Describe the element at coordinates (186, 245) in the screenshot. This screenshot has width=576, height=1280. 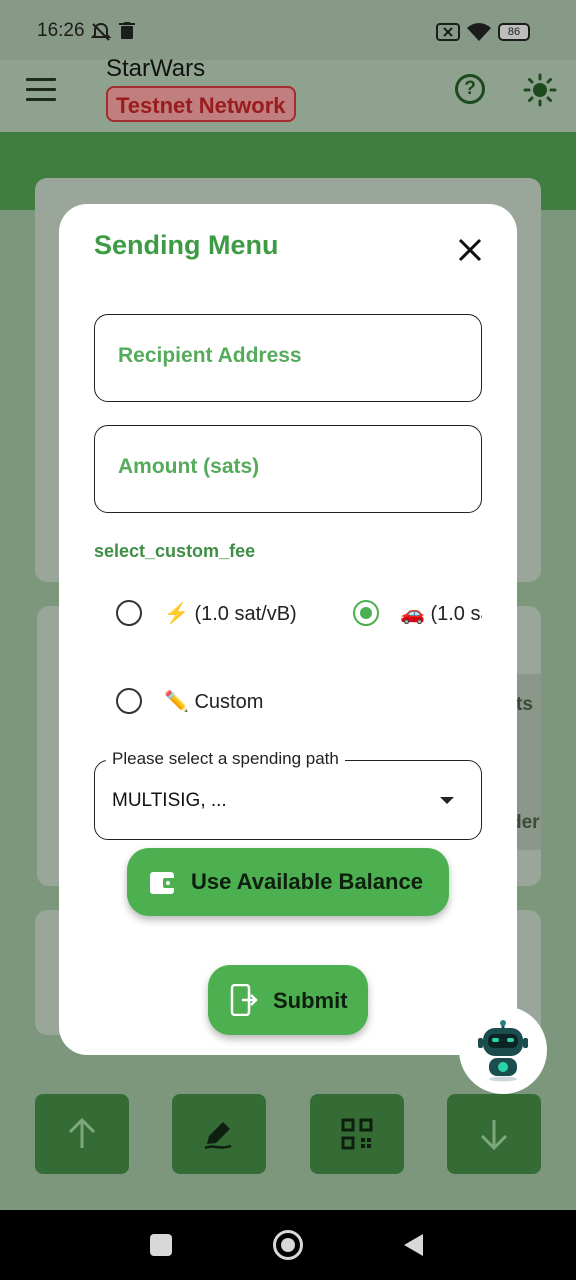
I see `dialog-title: Sending Menu` at that location.